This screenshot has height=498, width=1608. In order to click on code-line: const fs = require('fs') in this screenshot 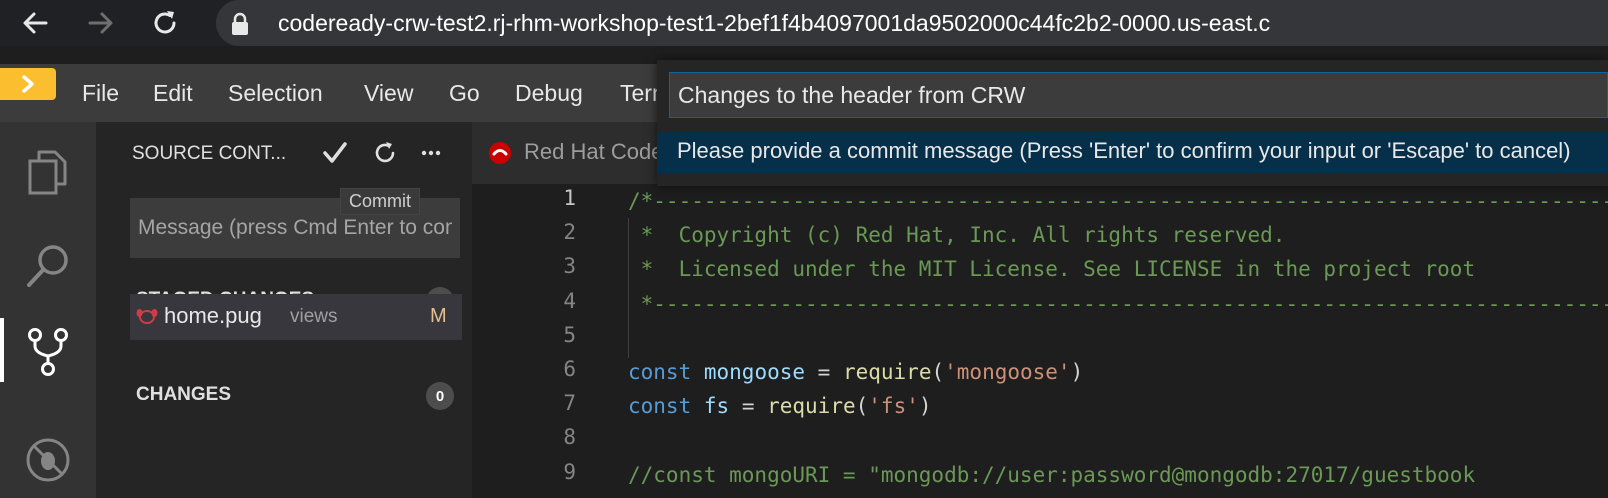, I will do `click(780, 406)`.